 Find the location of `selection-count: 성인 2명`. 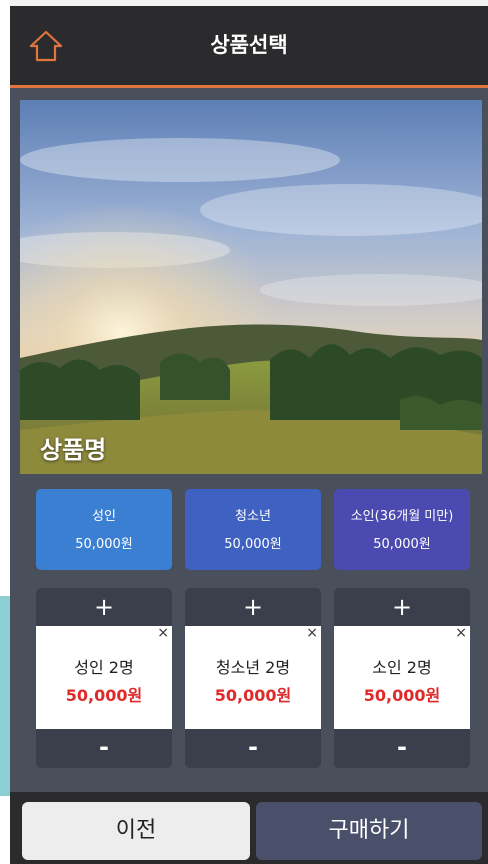

selection-count: 성인 2명 is located at coordinates (104, 667).